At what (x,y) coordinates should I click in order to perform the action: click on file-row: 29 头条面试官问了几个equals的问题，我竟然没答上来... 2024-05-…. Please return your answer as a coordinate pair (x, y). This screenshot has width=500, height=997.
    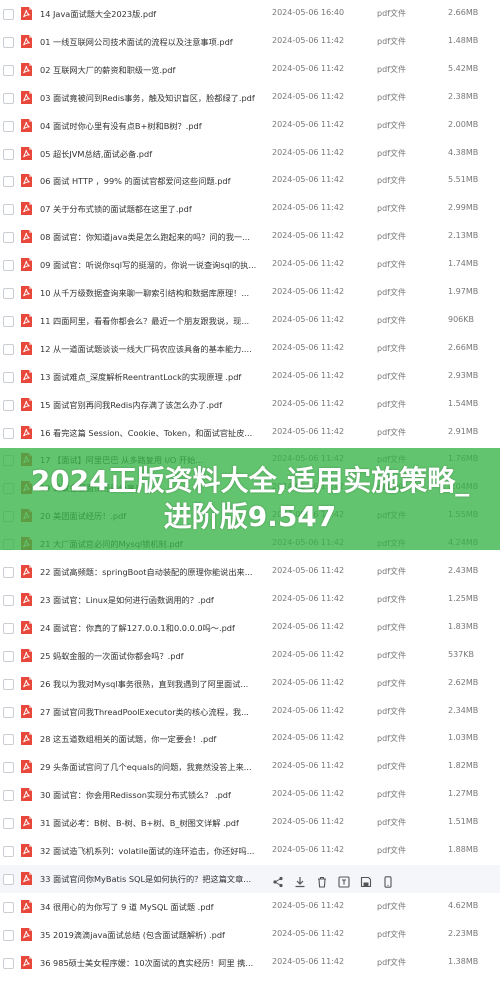
    Looking at the image, I should click on (250, 767).